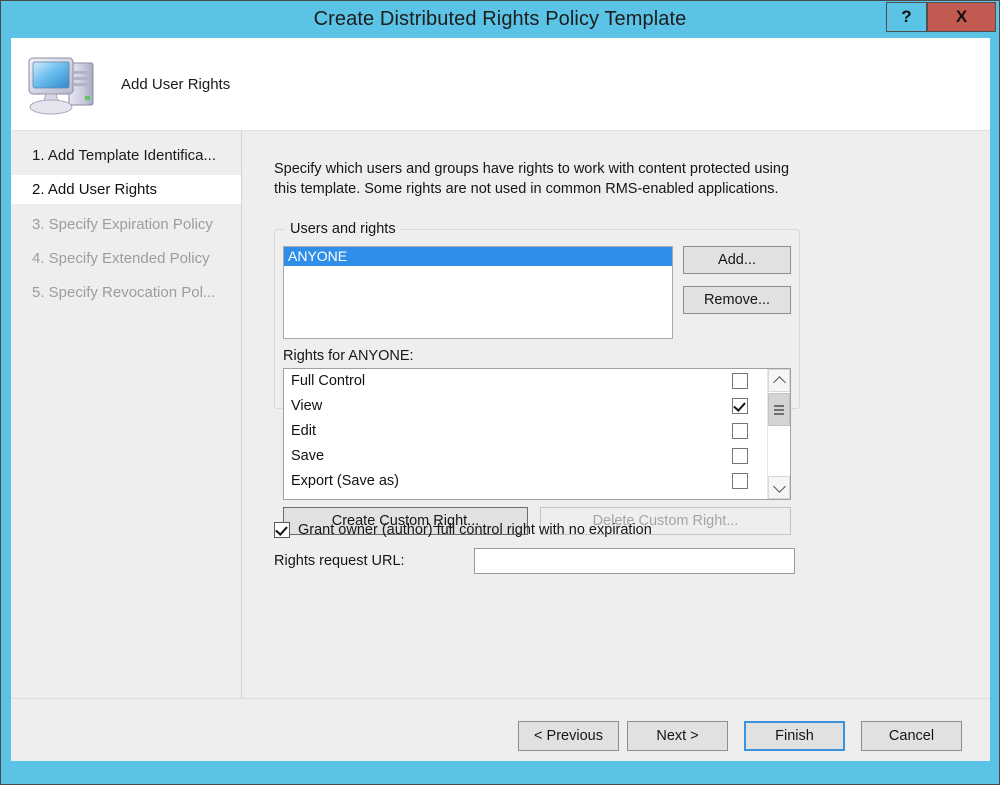  Describe the element at coordinates (126, 189) in the screenshot. I see `sidebar-item-add-user-rights: 2. Add User Rights` at that location.